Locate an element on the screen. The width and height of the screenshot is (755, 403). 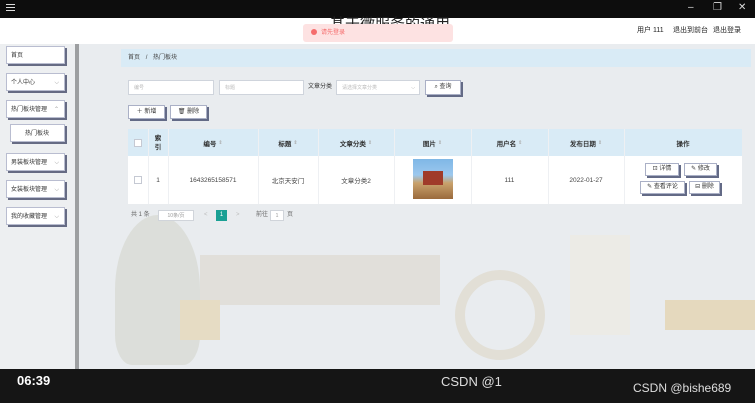
sidebar-item-label: 首页 is located at coordinates (17, 56).